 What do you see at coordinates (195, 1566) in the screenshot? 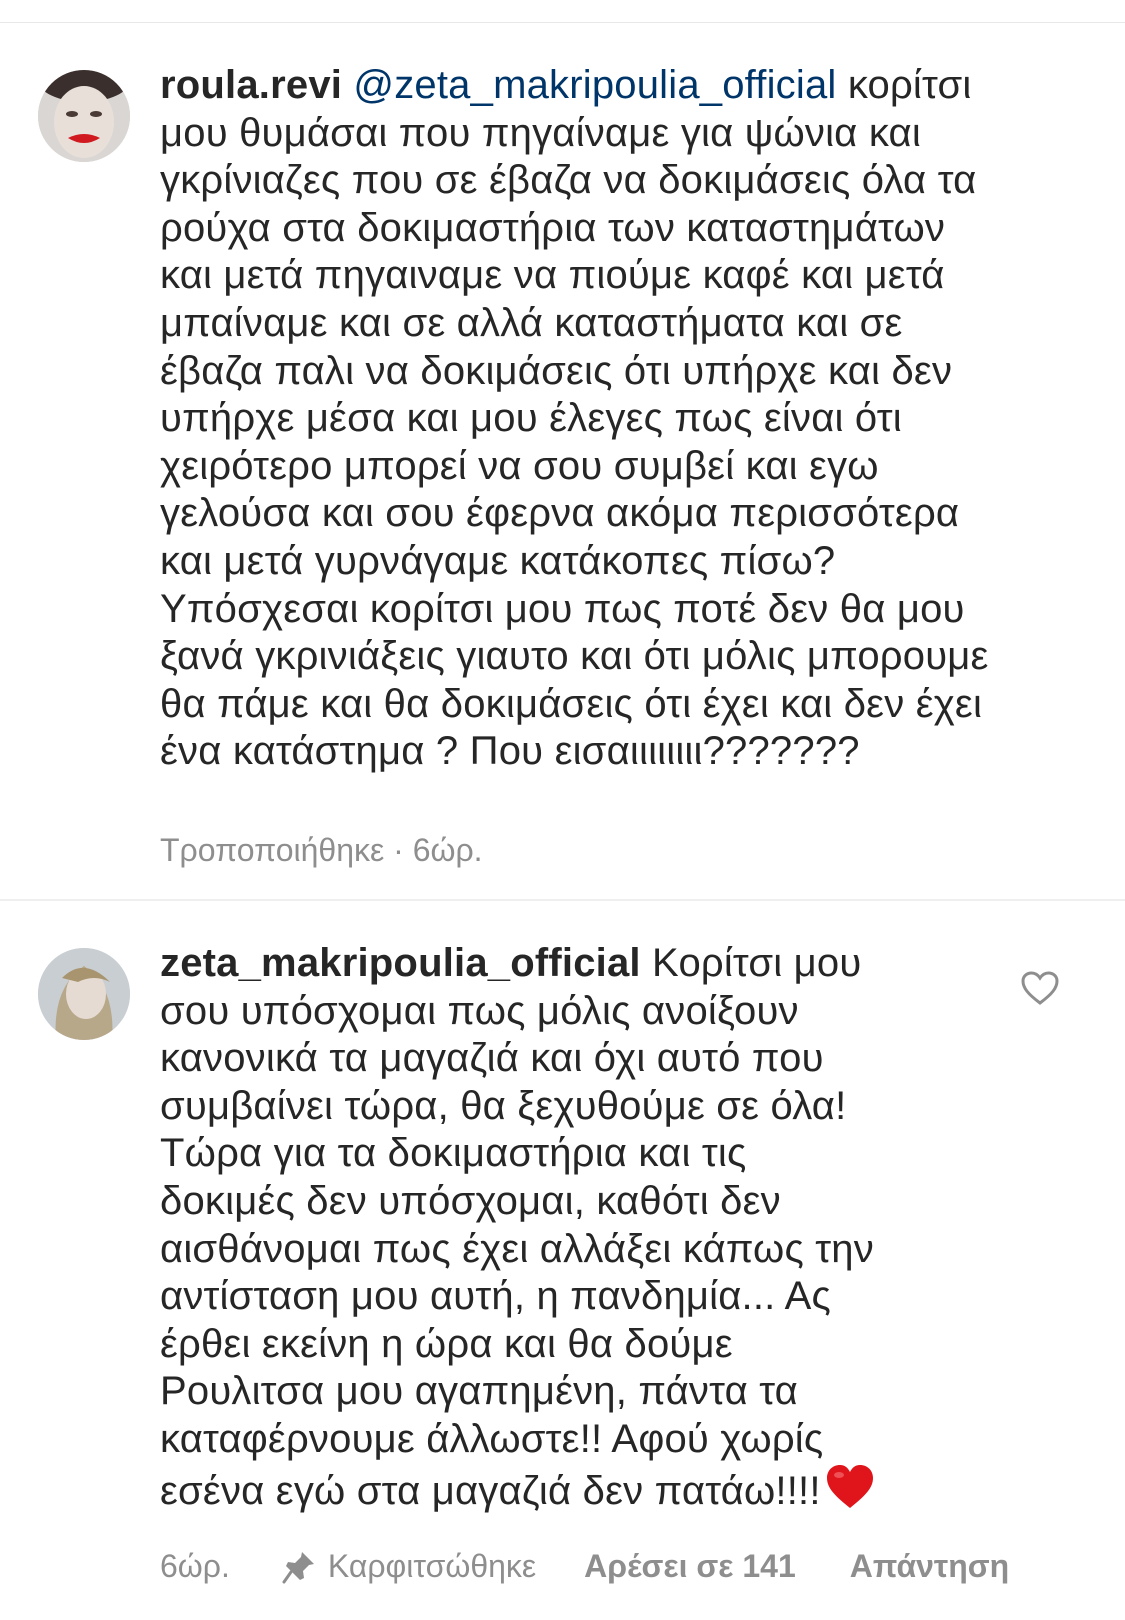
I see `comment-time: 6ώρ.` at bounding box center [195, 1566].